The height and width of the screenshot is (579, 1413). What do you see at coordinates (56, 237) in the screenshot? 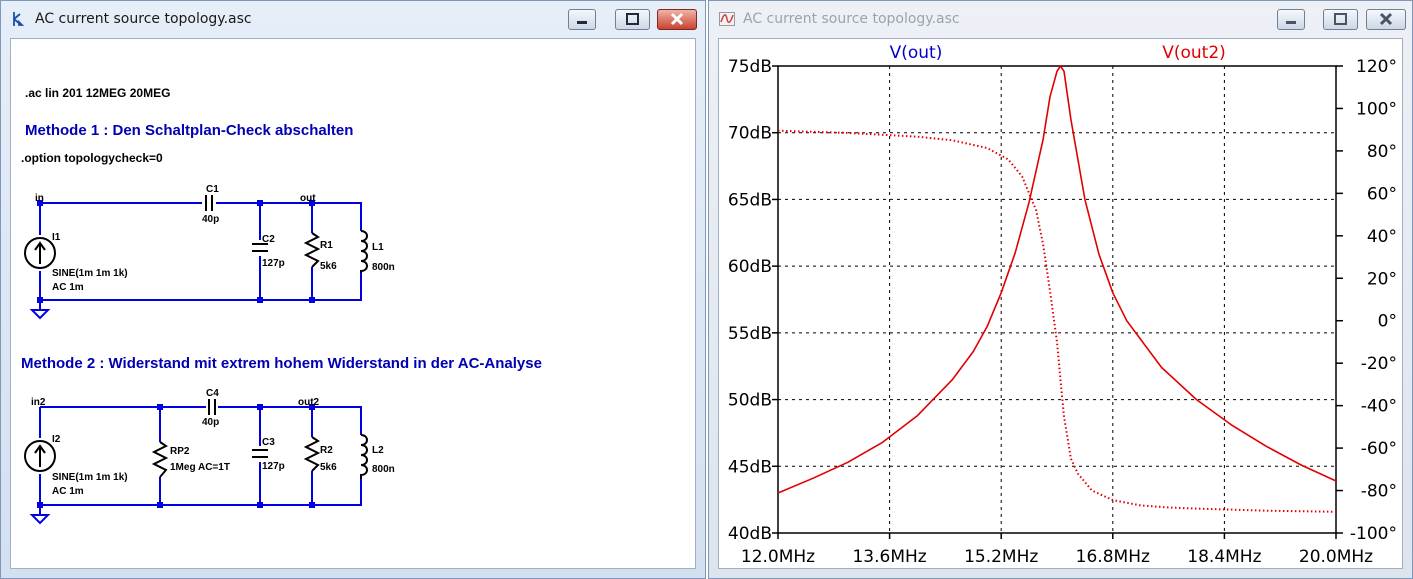
I see `I1-name: I1` at bounding box center [56, 237].